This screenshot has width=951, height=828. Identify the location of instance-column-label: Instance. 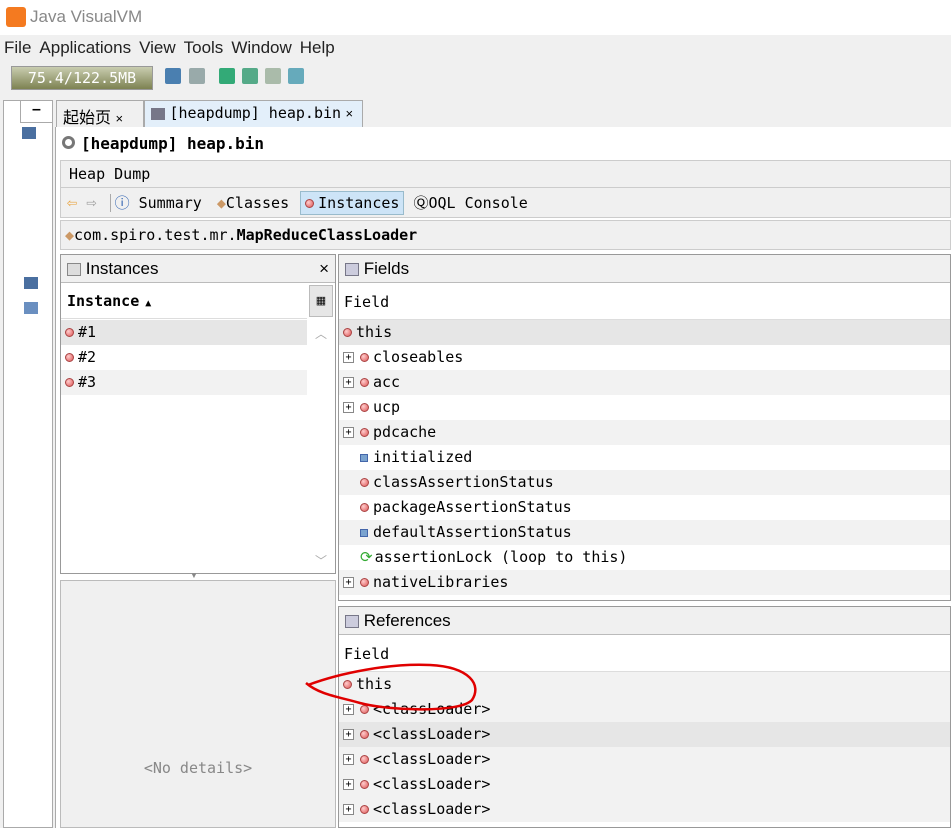
(103, 301).